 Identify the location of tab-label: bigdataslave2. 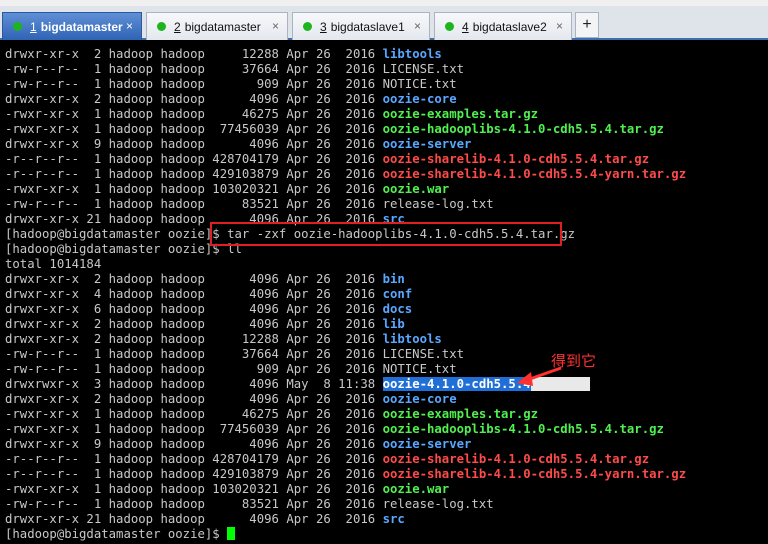
(509, 26).